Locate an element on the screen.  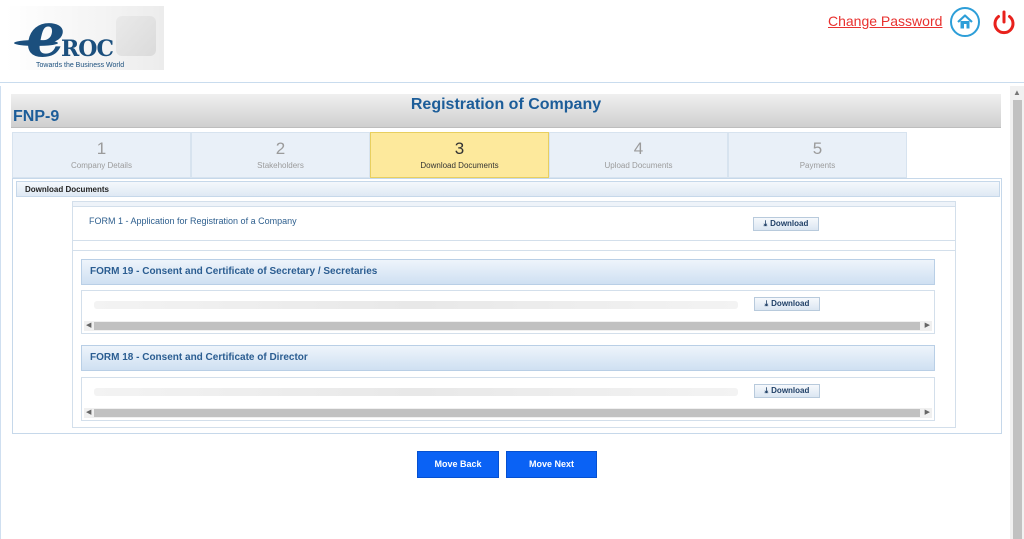
step-label: Stakeholders is located at coordinates (280, 165).